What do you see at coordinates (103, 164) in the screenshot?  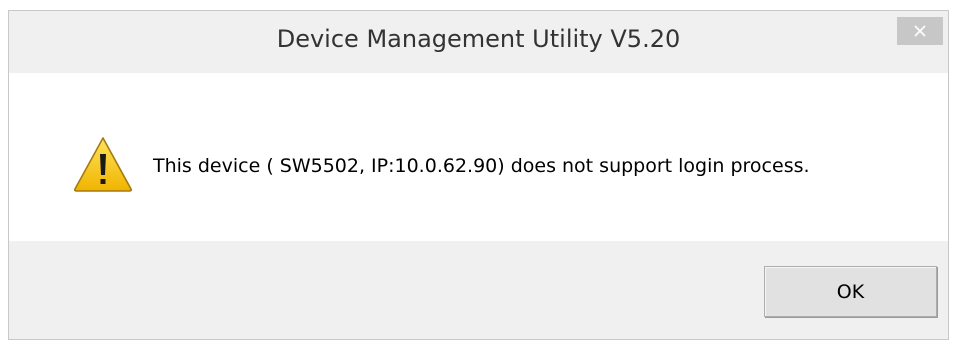 I see `warning-icon` at bounding box center [103, 164].